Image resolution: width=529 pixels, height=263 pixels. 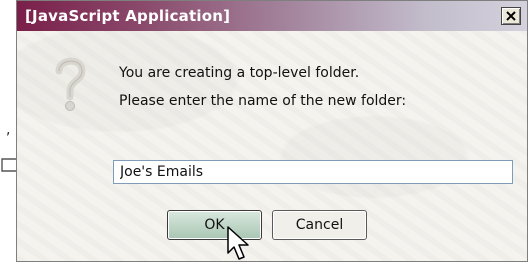 I want to click on folder-name-input, so click(x=313, y=172).